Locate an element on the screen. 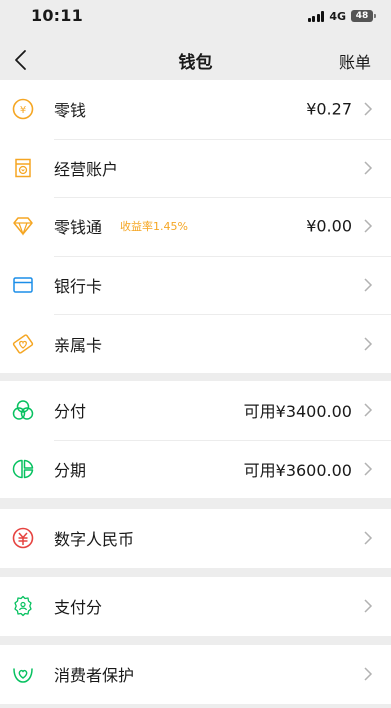 Image resolution: width=391 pixels, height=708 pixels. status-time: 10:11 is located at coordinates (57, 15).